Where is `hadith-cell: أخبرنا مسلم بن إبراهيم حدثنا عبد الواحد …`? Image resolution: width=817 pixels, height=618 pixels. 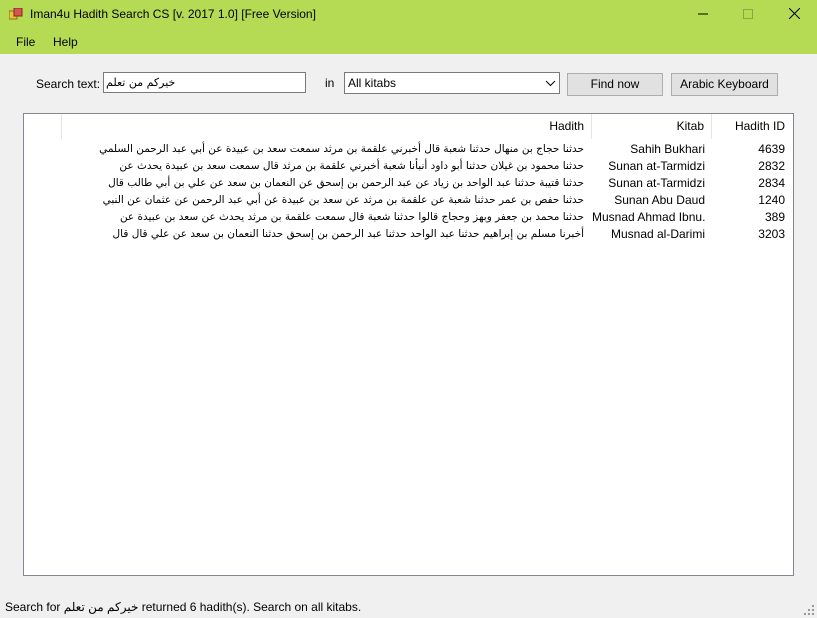
hadith-cell: أخبرنا مسلم بن إبراهيم حدثنا عبد الواحد … is located at coordinates (348, 234).